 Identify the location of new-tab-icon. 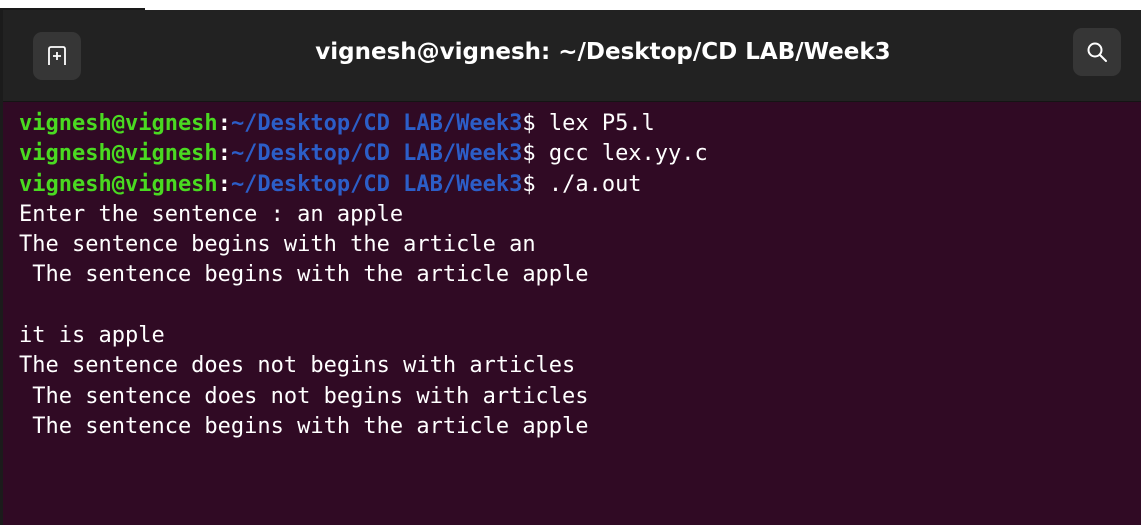
(57, 55).